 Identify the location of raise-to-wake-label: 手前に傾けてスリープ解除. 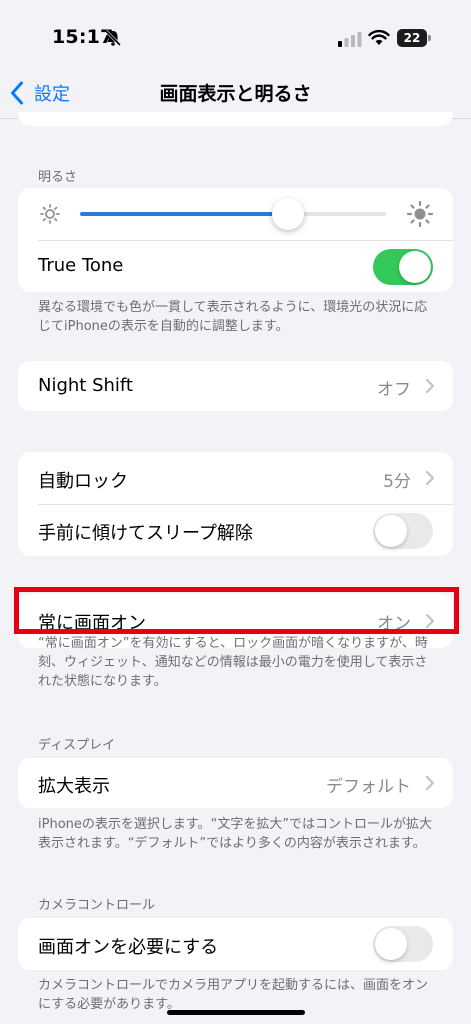
(145, 533).